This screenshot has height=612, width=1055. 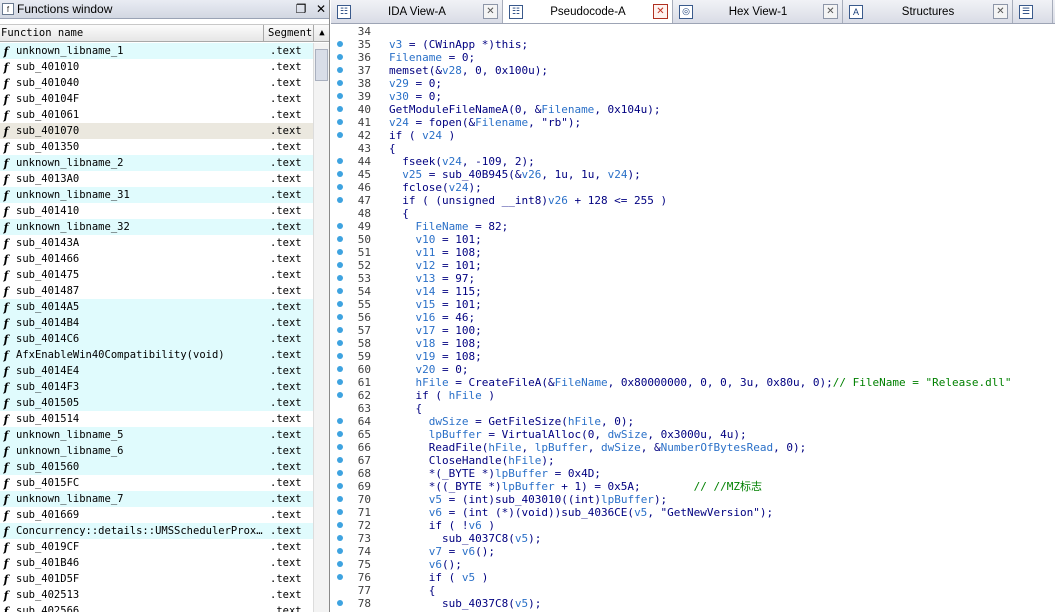 What do you see at coordinates (321, 9) in the screenshot?
I see `close-window-icon: ✕` at bounding box center [321, 9].